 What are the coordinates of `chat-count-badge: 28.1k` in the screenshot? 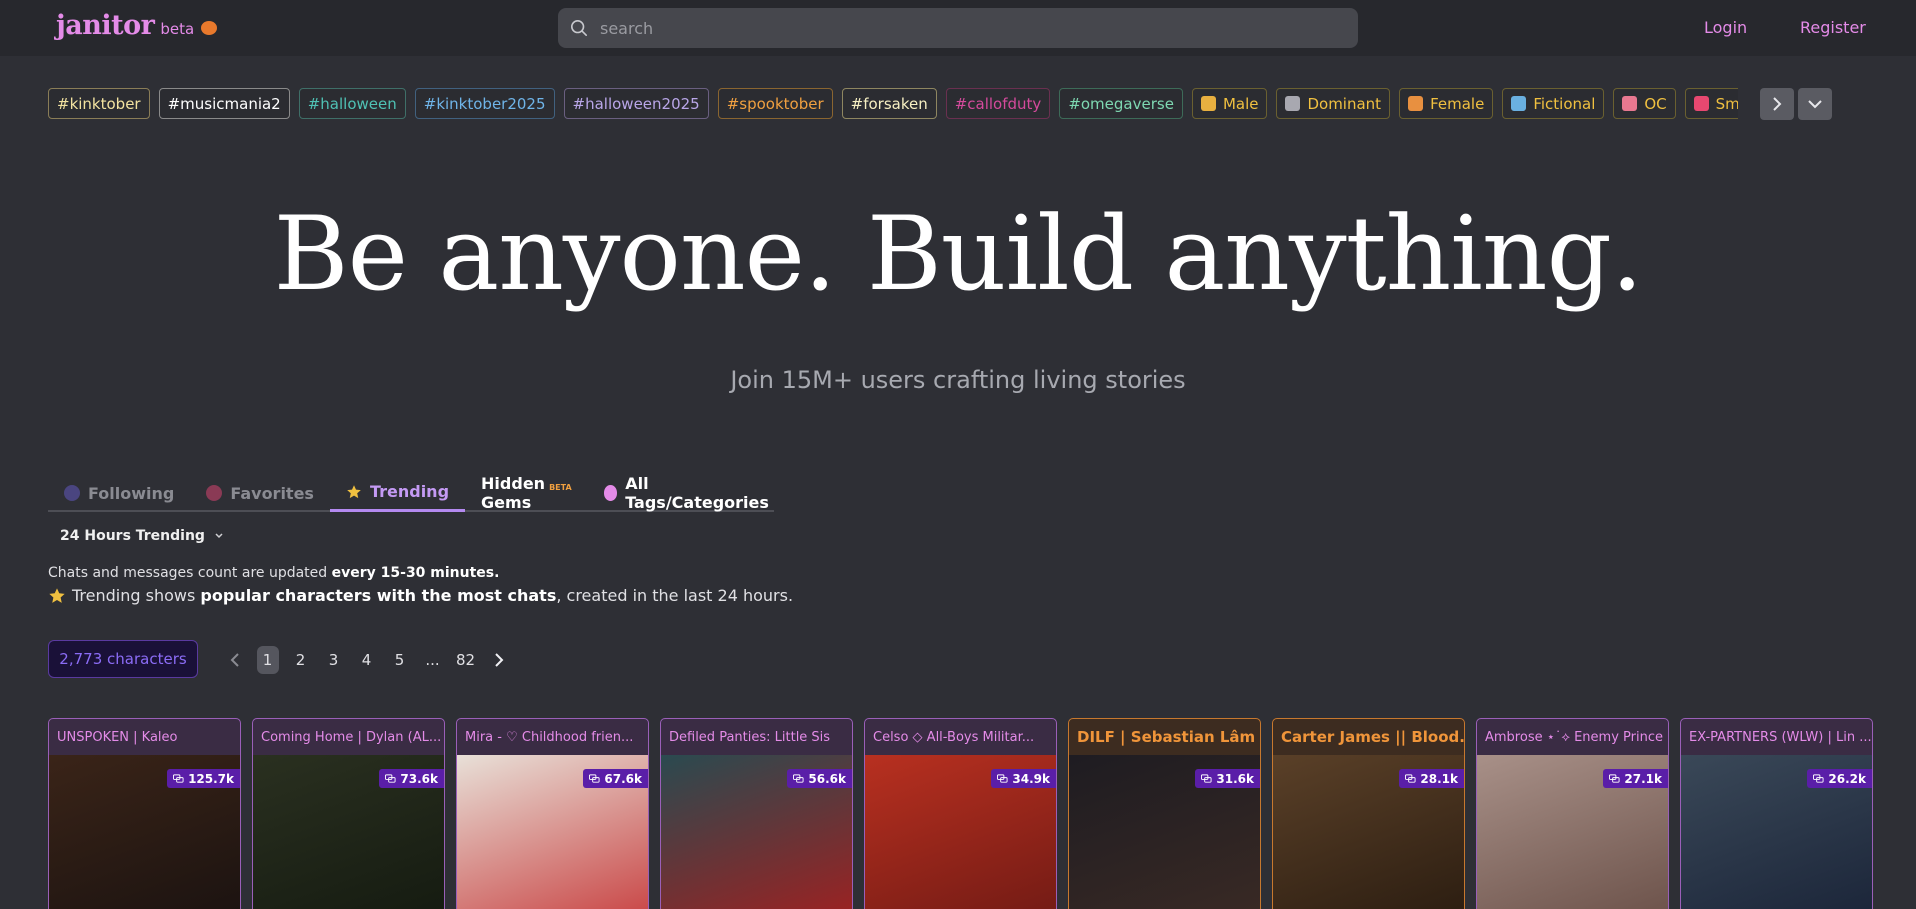 It's located at (1431, 778).